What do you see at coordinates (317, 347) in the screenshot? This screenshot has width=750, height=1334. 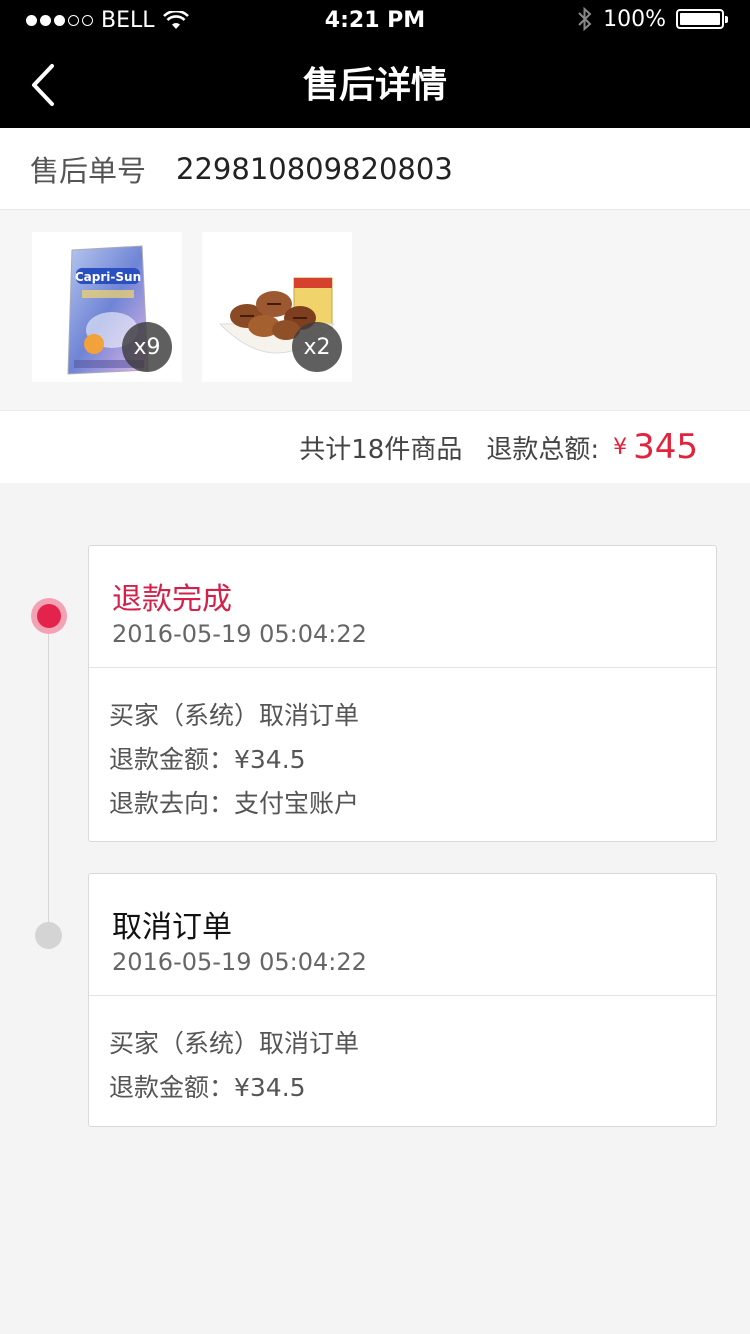 I see `quantity-badge: x2` at bounding box center [317, 347].